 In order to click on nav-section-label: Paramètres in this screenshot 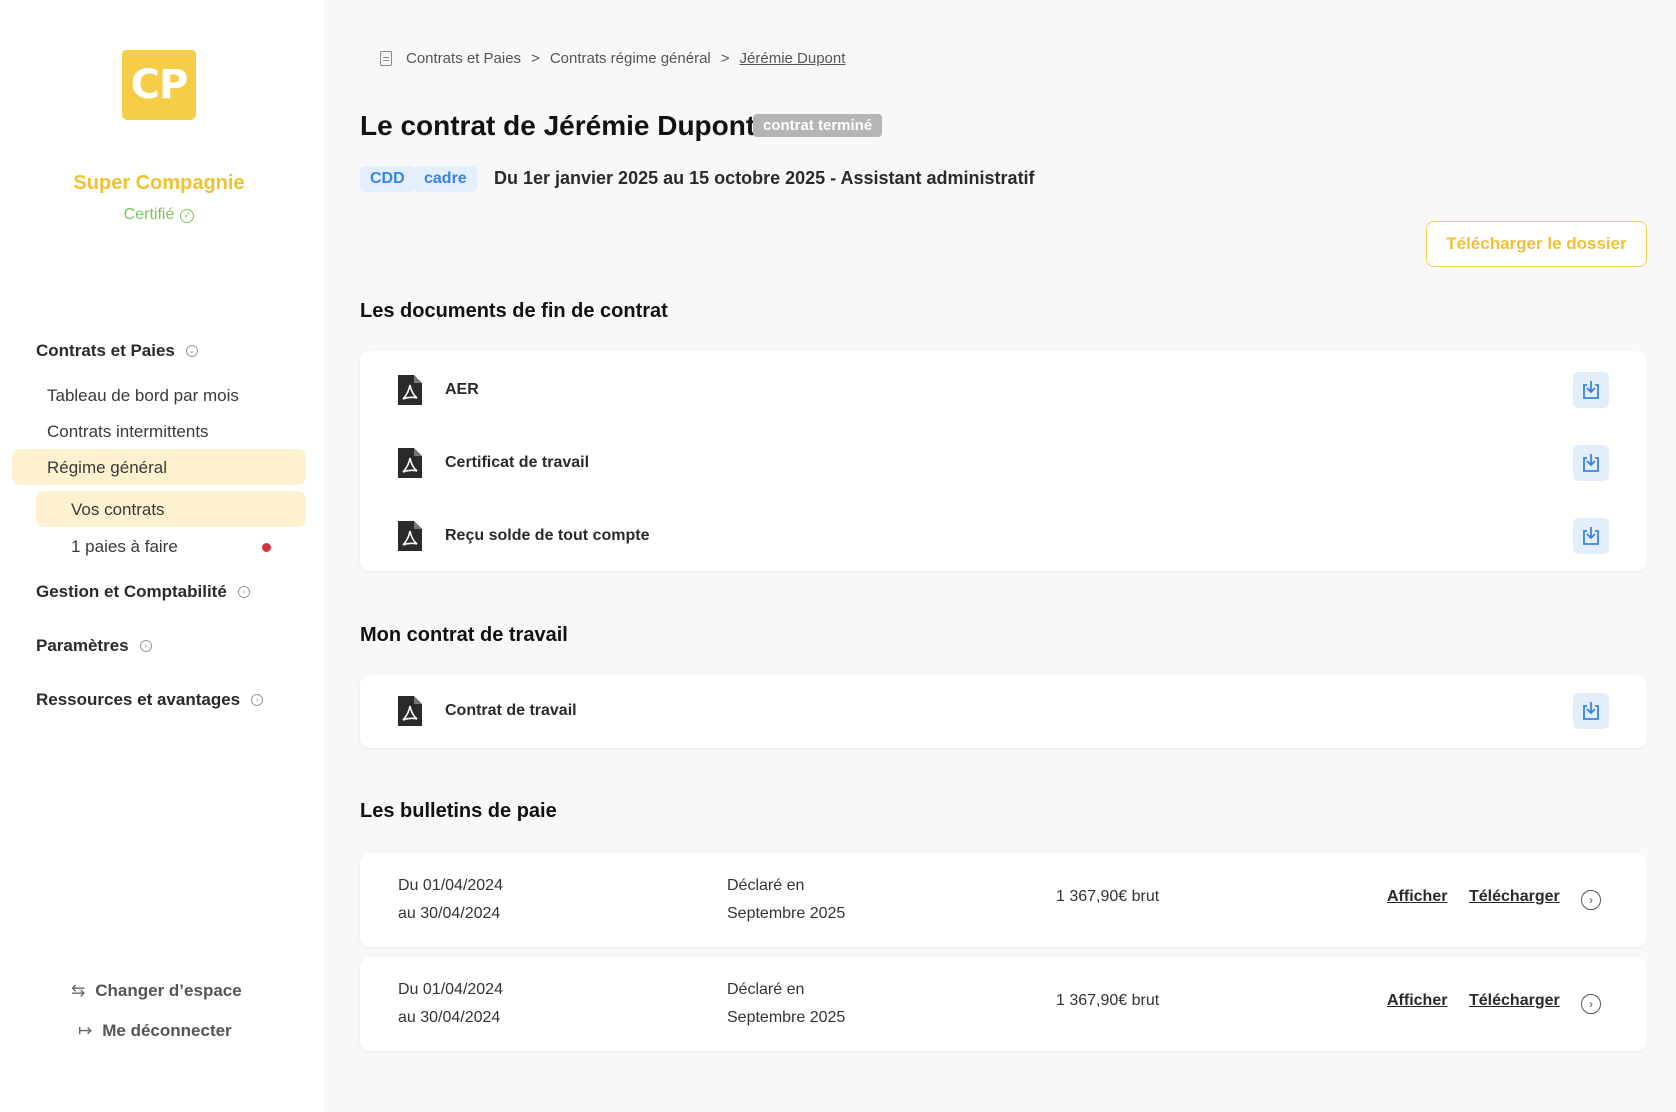, I will do `click(82, 645)`.